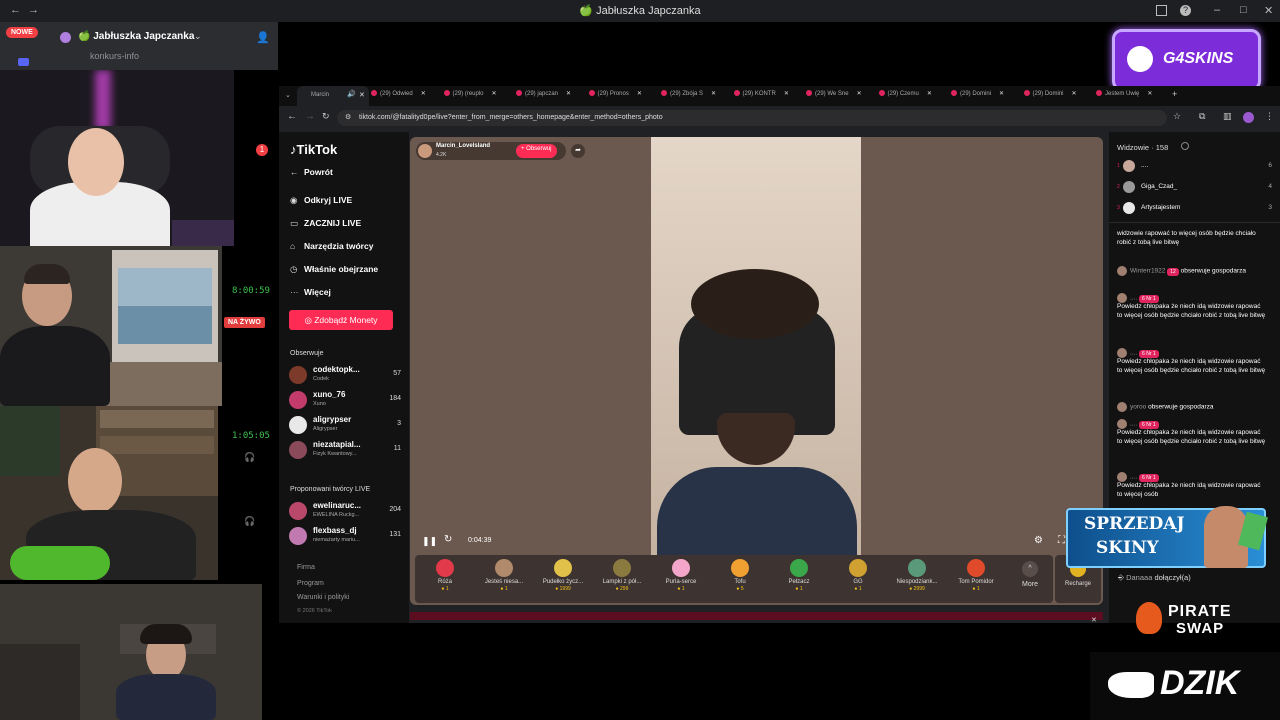 Image resolution: width=1280 pixels, height=720 pixels. Describe the element at coordinates (345, 450) in the screenshot. I see `following-item: niezatapial... Fizyk Kwantowy... 11` at that location.